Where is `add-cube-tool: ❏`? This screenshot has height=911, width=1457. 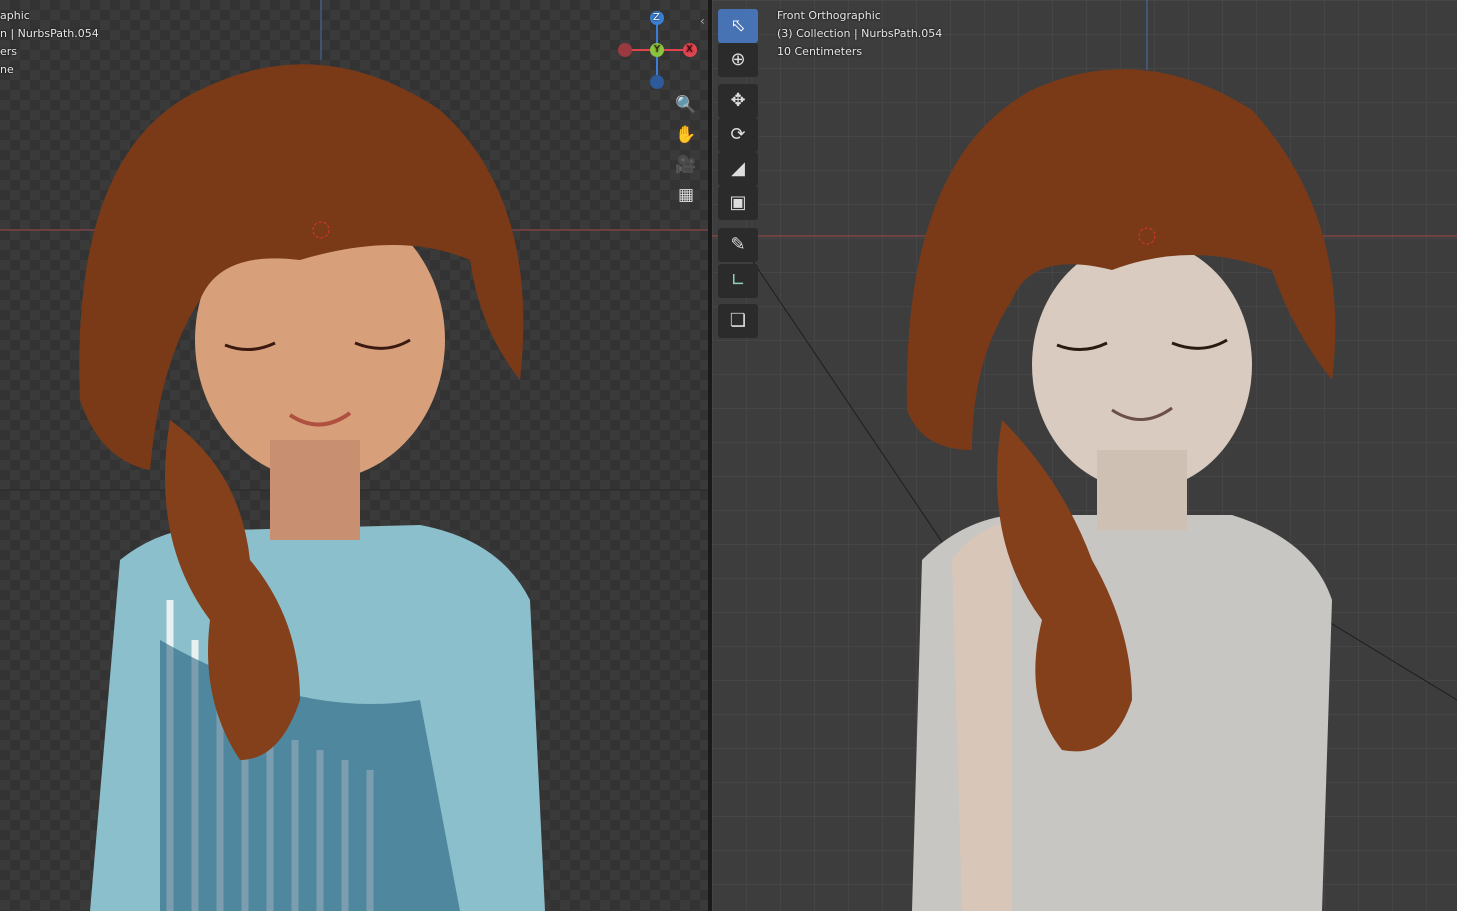 add-cube-tool: ❏ is located at coordinates (738, 321).